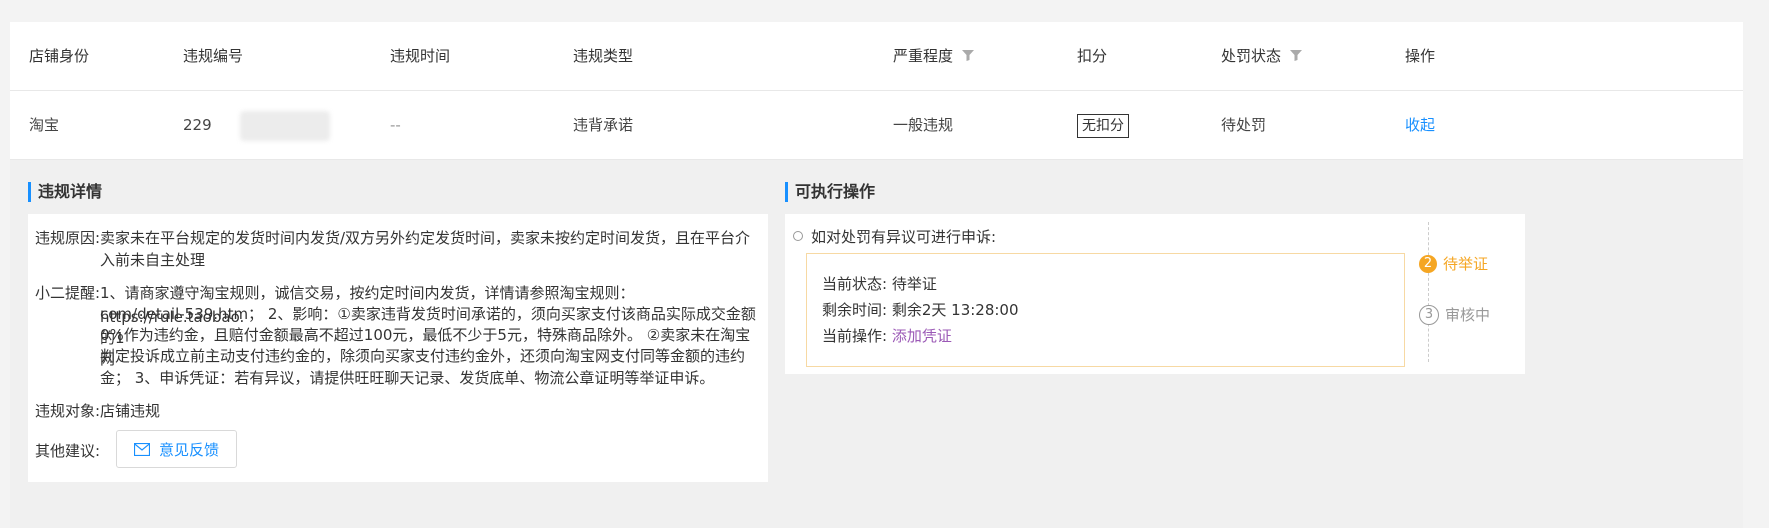 Image resolution: width=1769 pixels, height=528 pixels. I want to click on appeal-hint: 如对处罚有异议可进行申诉:, so click(904, 237).